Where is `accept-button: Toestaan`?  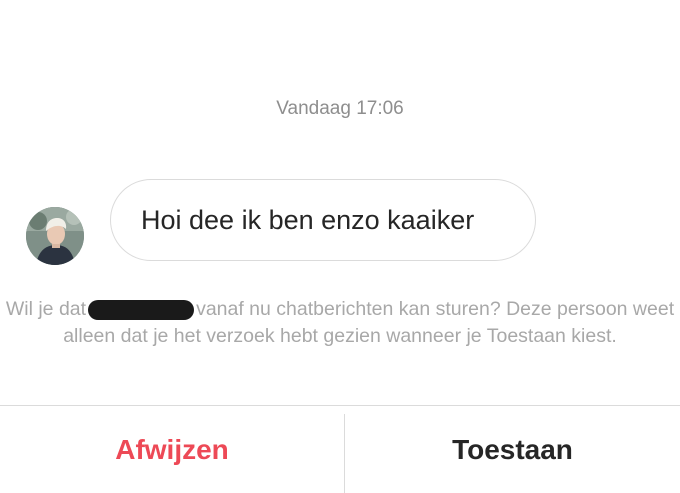 accept-button: Toestaan is located at coordinates (512, 449).